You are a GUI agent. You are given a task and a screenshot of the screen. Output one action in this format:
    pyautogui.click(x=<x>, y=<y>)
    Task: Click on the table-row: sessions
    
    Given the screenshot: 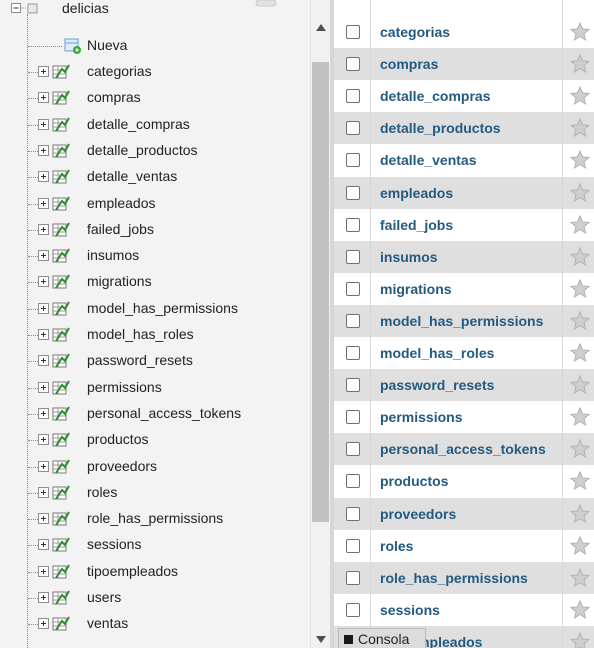 What is the action you would take?
    pyautogui.click(x=464, y=609)
    